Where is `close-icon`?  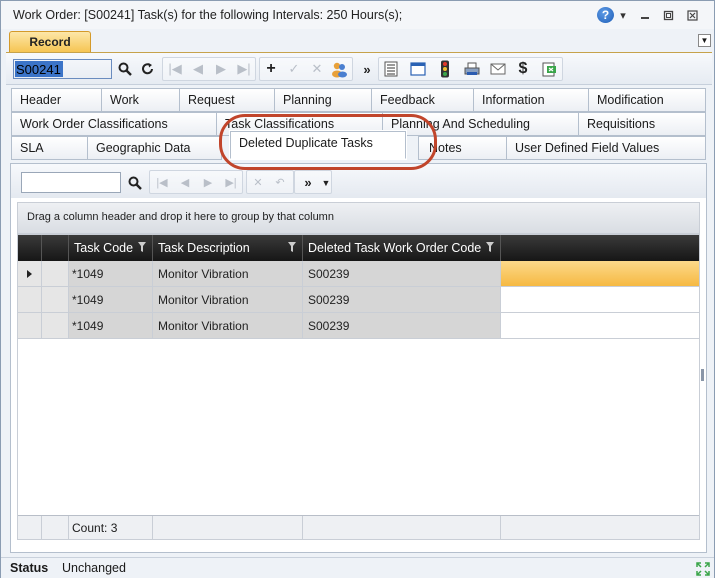 close-icon is located at coordinates (692, 15).